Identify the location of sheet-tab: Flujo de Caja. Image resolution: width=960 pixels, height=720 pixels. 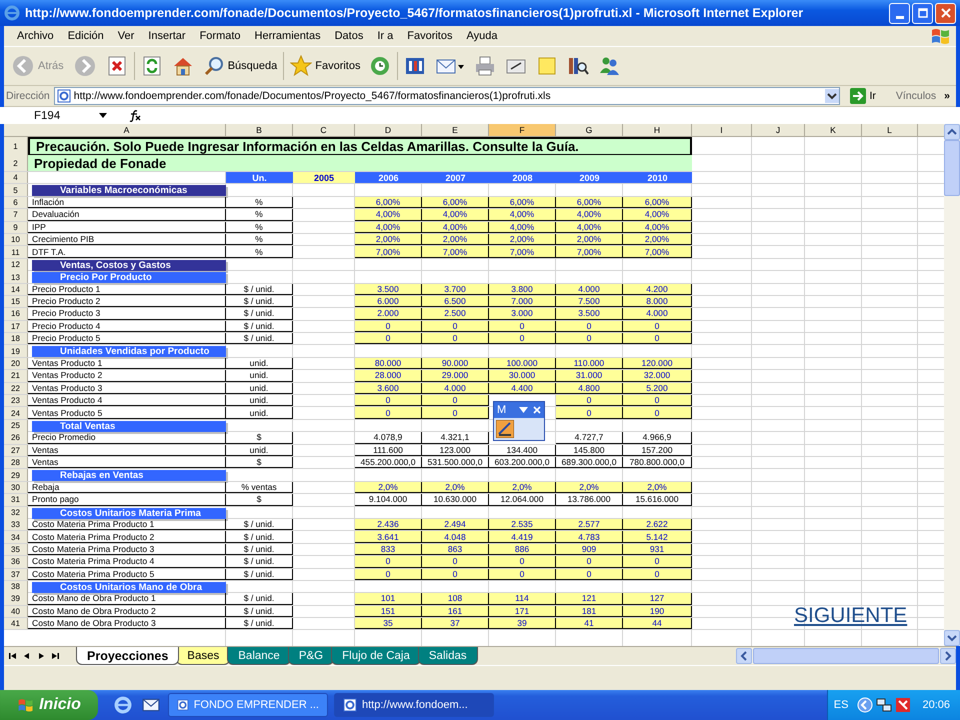
(376, 656).